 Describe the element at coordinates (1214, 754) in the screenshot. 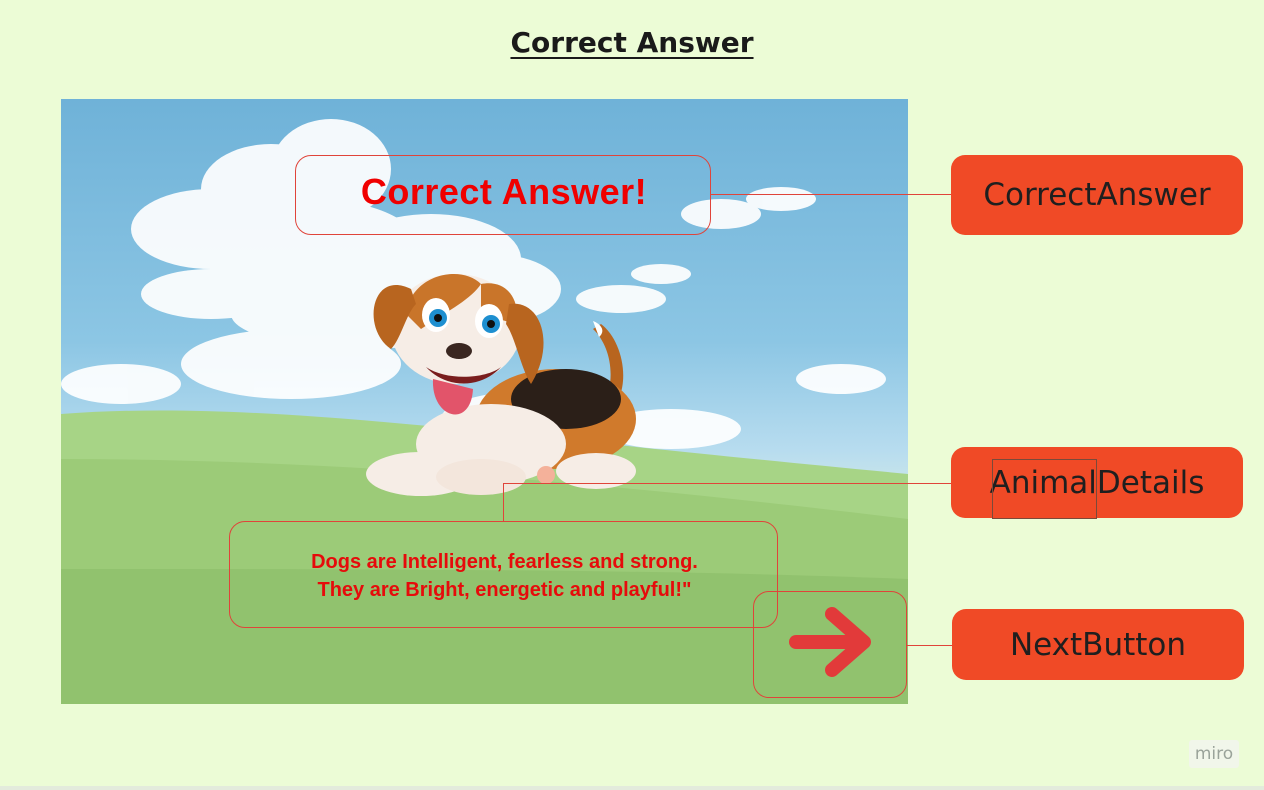

I see `miro-watermark: miro` at that location.